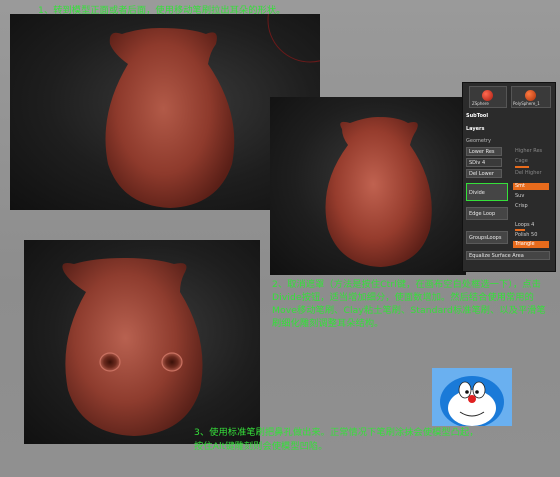 The height and width of the screenshot is (477, 560). Describe the element at coordinates (484, 173) in the screenshot. I see `del-lower-button: Del Lower` at that location.